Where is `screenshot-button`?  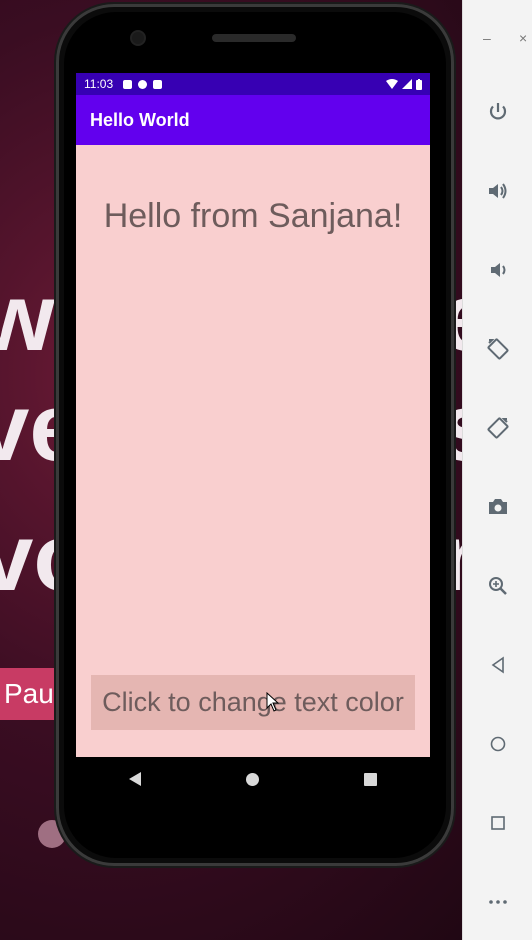
screenshot-button is located at coordinates (497, 507).